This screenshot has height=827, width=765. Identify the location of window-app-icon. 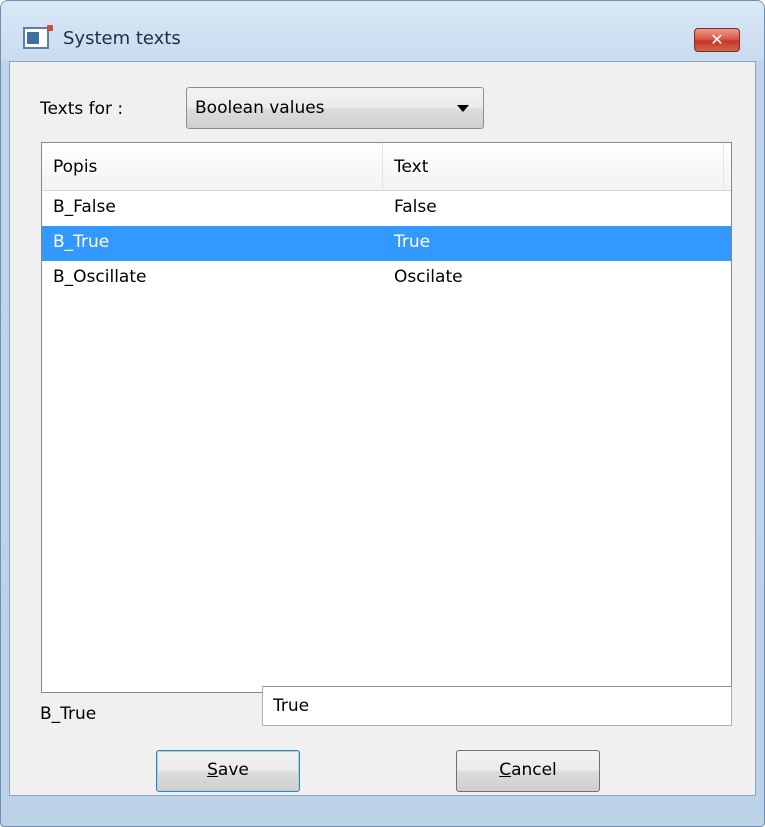
(38, 37).